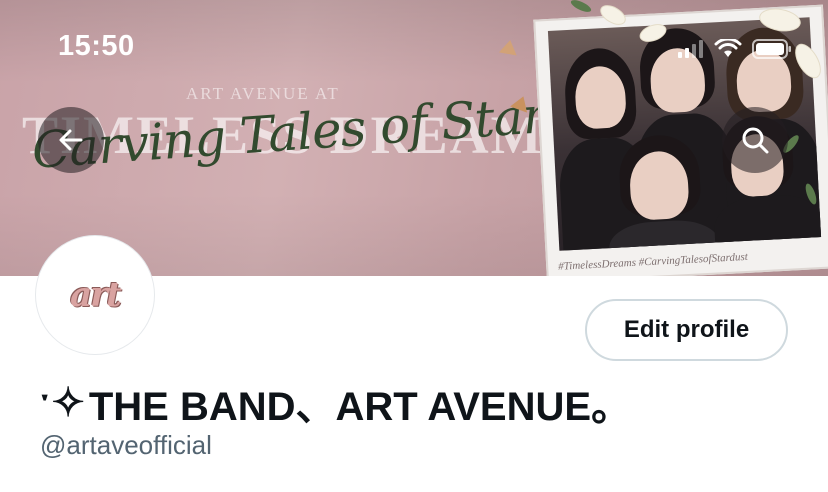 The height and width of the screenshot is (492, 828). What do you see at coordinates (728, 48) in the screenshot?
I see `wifi-icon` at bounding box center [728, 48].